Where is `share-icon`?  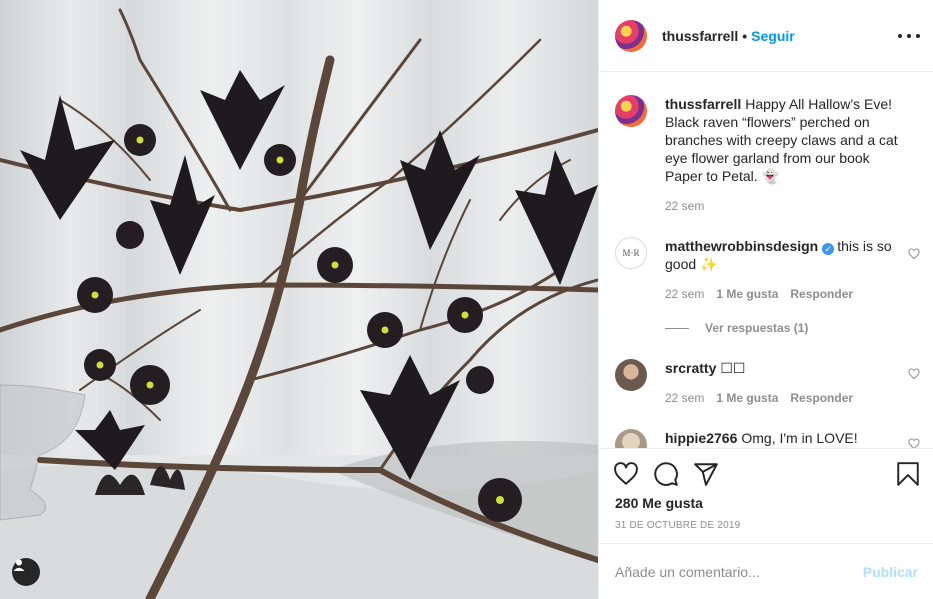 share-icon is located at coordinates (706, 474).